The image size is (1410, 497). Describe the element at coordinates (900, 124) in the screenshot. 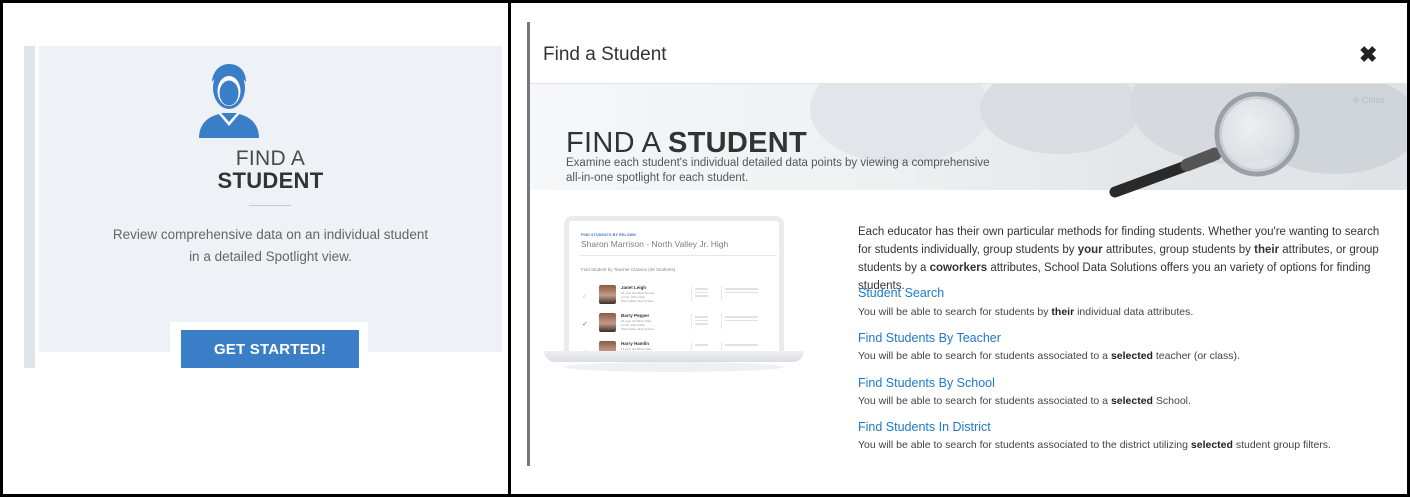

I see `hero-background-blob` at that location.